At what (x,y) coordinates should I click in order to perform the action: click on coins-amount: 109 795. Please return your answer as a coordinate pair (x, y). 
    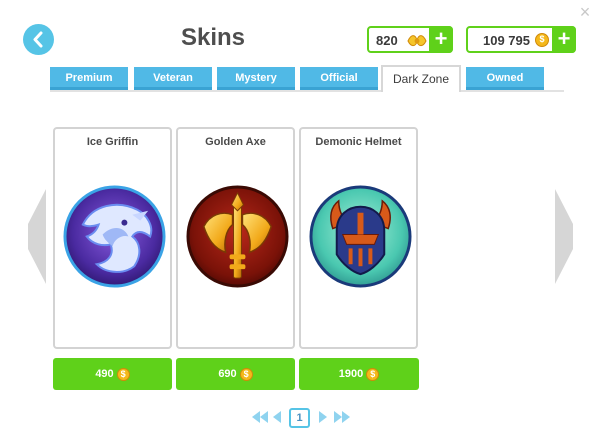
    Looking at the image, I should click on (506, 40).